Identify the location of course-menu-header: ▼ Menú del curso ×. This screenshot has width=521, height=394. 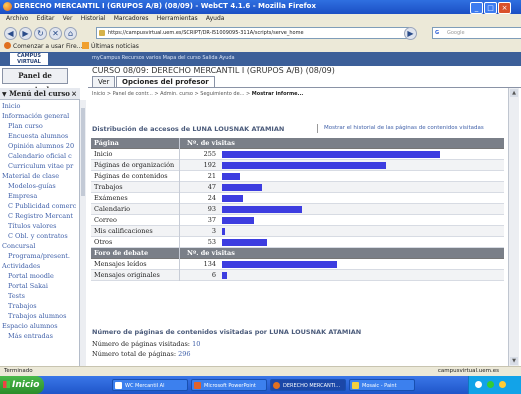
(40, 94).